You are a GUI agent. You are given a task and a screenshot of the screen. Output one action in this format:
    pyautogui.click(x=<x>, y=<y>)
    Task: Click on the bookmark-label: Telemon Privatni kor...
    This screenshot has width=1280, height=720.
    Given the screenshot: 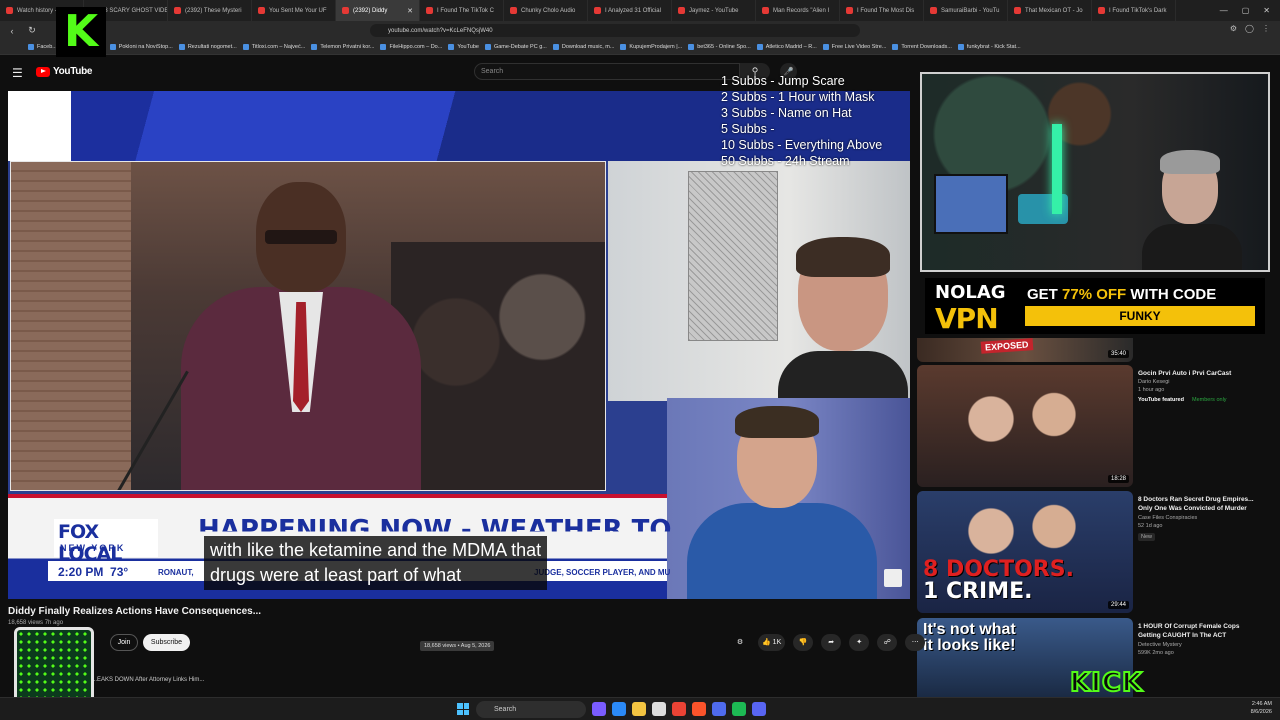 What is the action you would take?
    pyautogui.click(x=347, y=47)
    